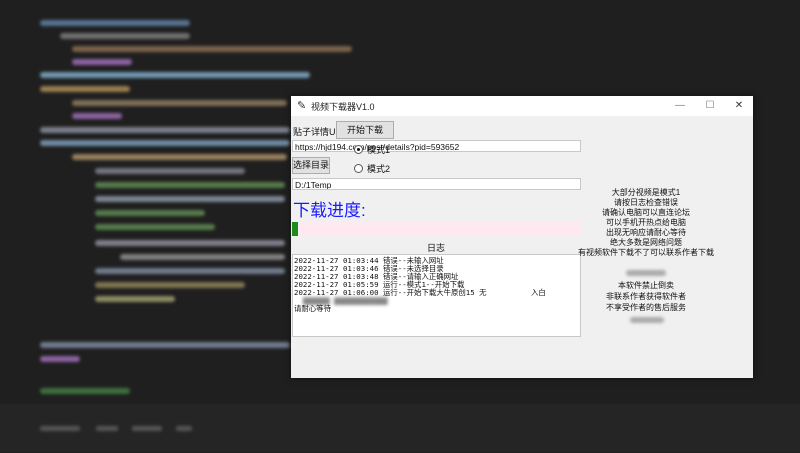  What do you see at coordinates (646, 307) in the screenshot?
I see `info-line: 不享受作者的售后服务` at bounding box center [646, 307].